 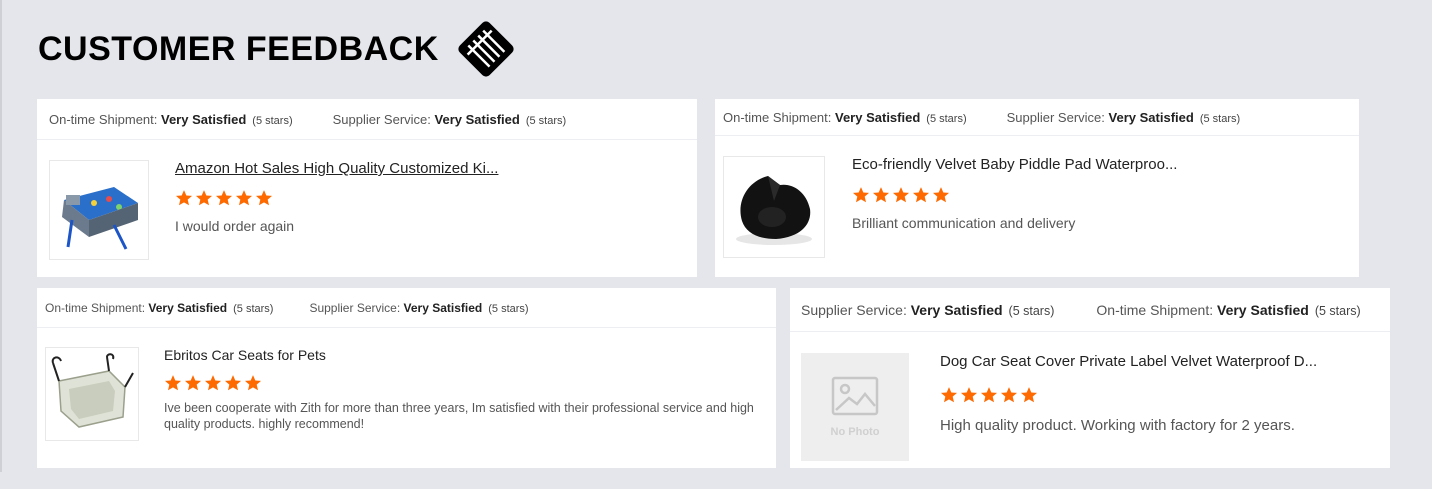 I want to click on left-scrollbar, so click(x=1, y=236).